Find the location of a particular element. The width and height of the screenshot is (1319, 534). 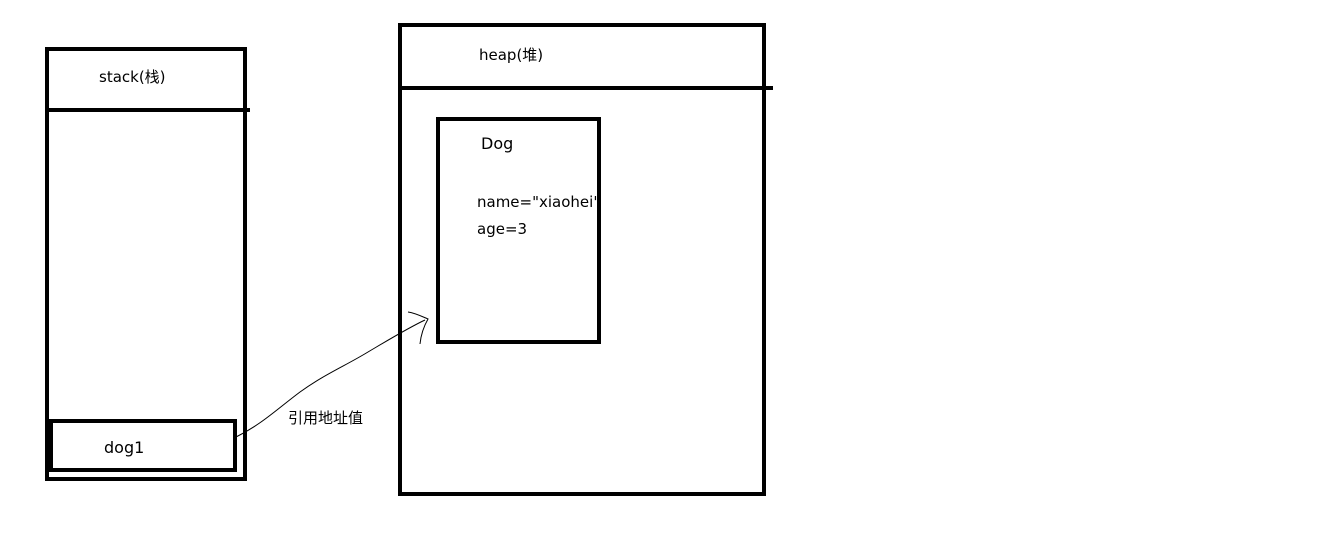

reference-arrow-head is located at coordinates (418, 328).